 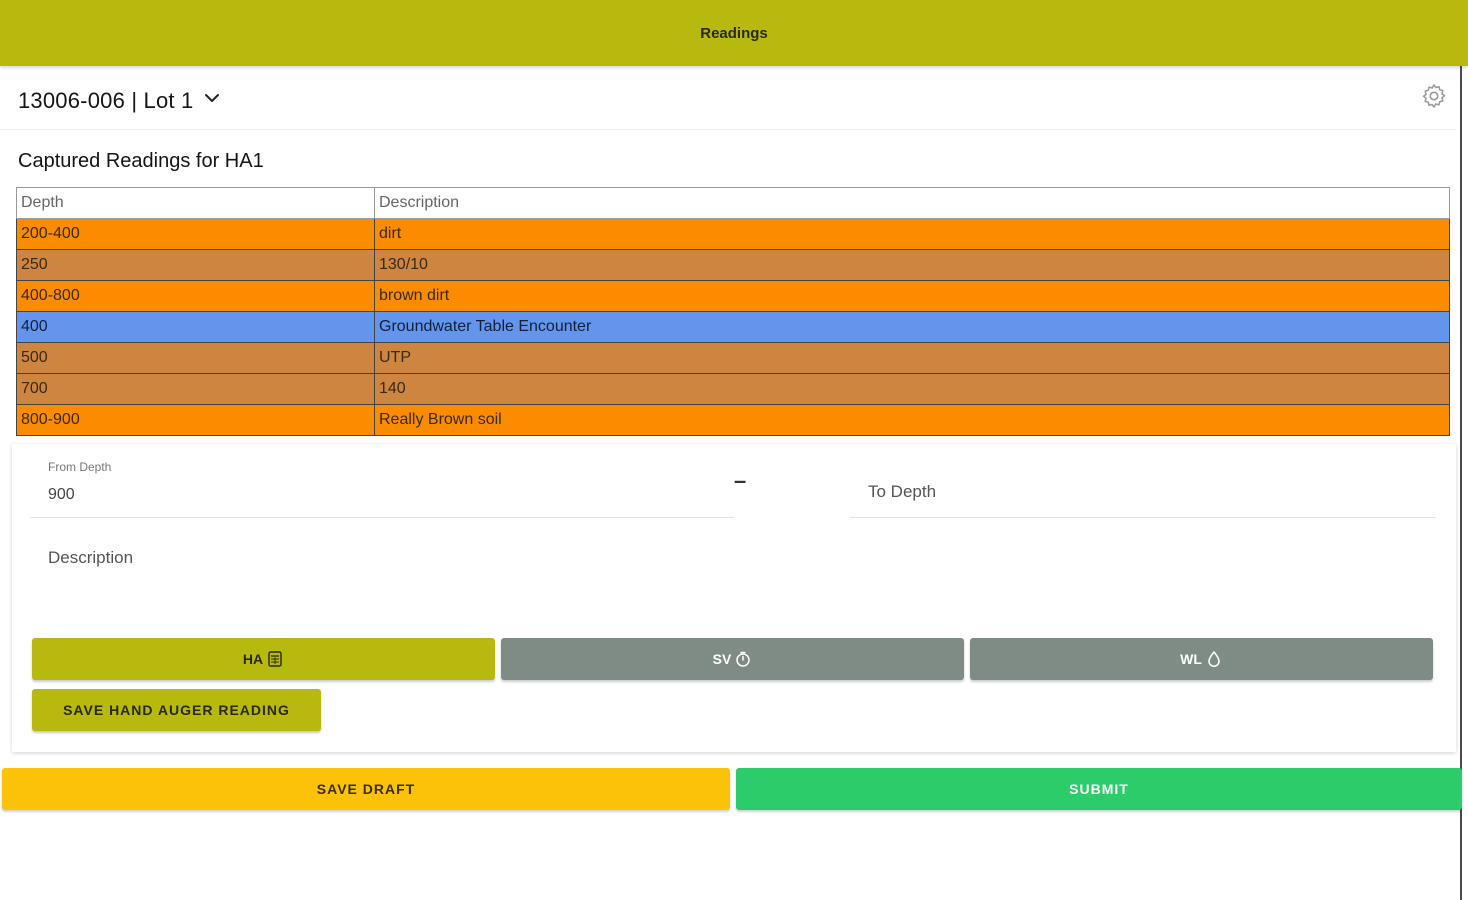 I want to click on description-cell: 140, so click(x=912, y=389).